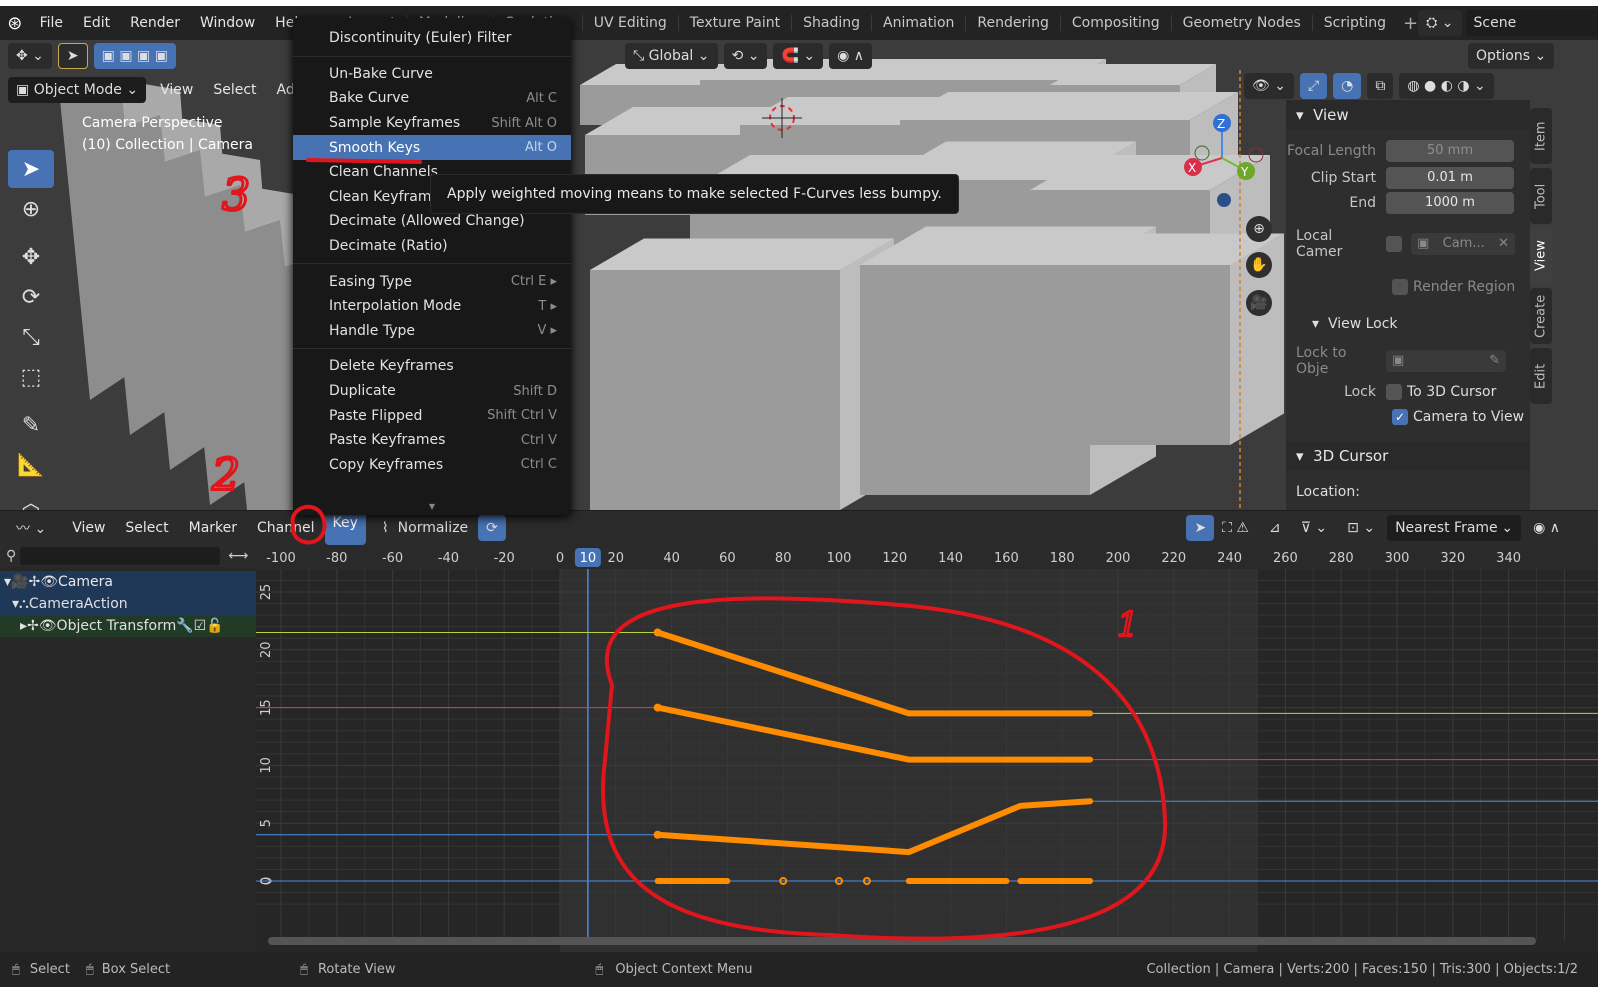  Describe the element at coordinates (31, 377) in the screenshot. I see `transform-tool: ⬚` at that location.